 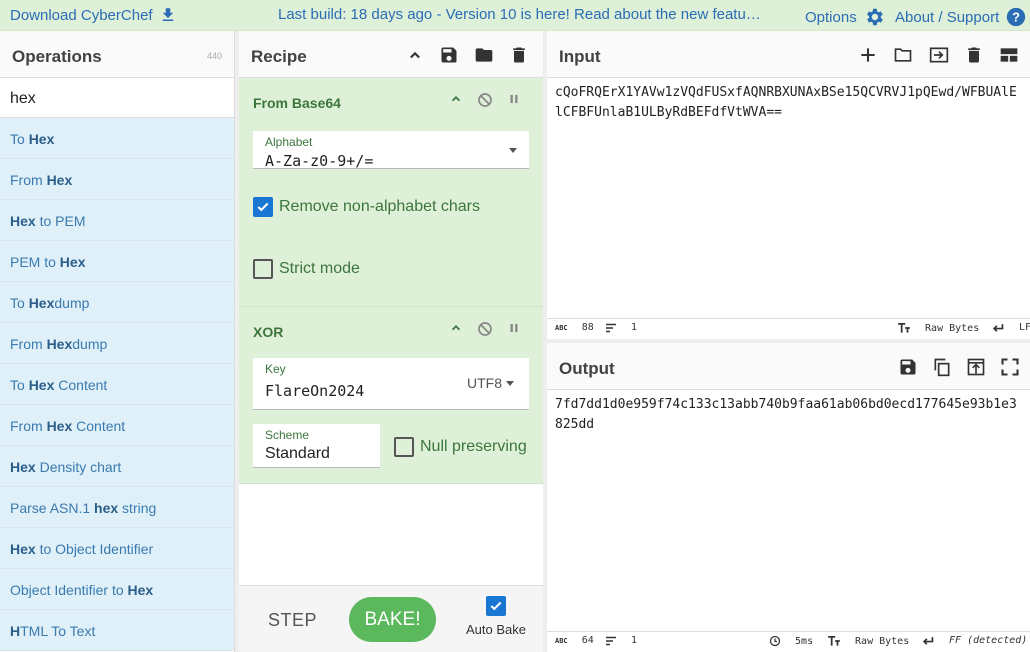 I want to click on output-encoding-value: Raw Bytes, so click(x=882, y=641).